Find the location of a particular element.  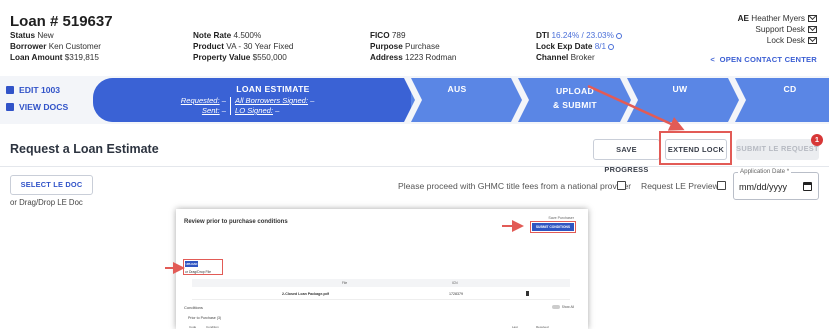

view-docs-label: VIEW DOCS is located at coordinates (44, 107).